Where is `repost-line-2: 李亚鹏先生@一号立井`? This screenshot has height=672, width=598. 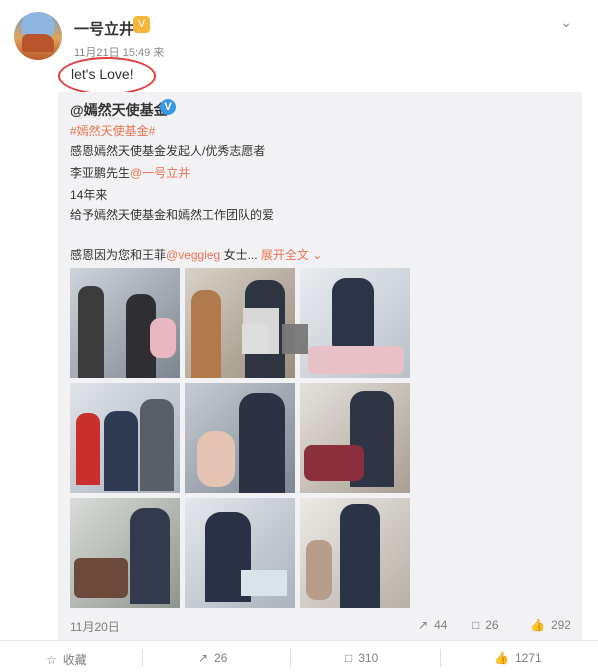 repost-line-2: 李亚鹏先生@一号立井 is located at coordinates (130, 172).